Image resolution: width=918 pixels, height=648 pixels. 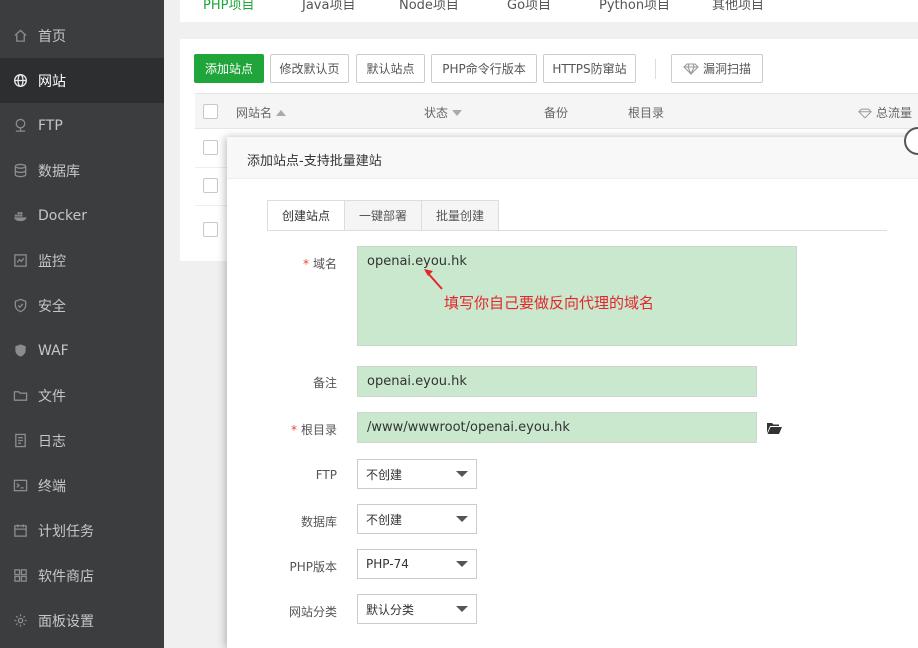 I want to click on sidebar-item-label: 终端, so click(x=52, y=486).